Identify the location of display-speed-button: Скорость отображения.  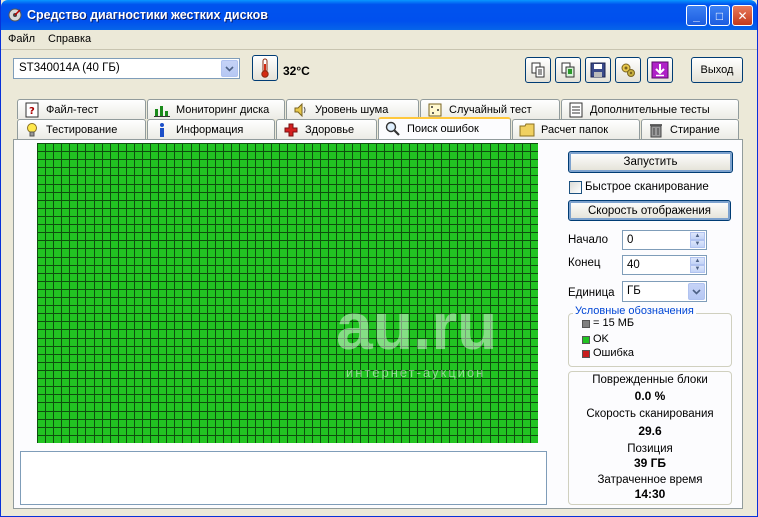
(649, 210).